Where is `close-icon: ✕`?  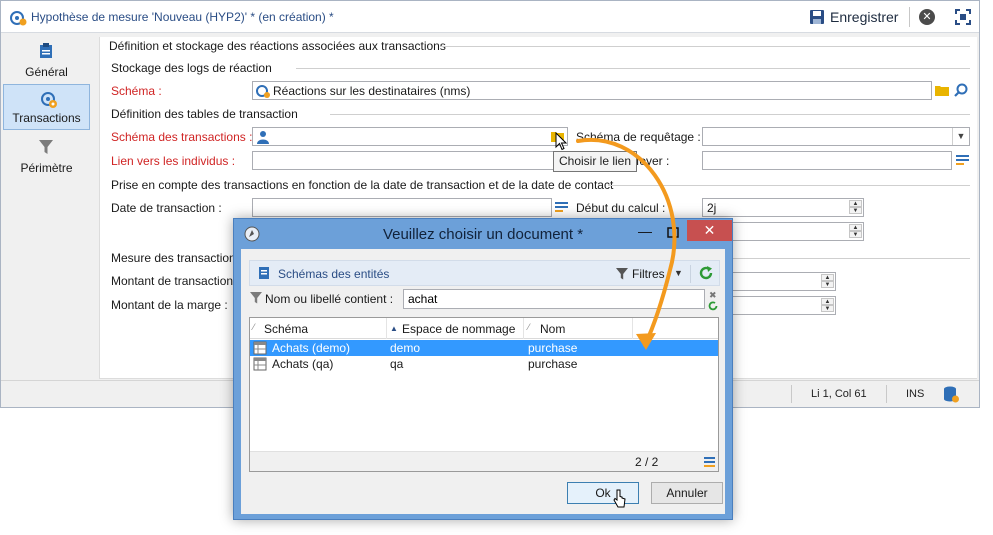
close-icon: ✕ is located at coordinates (709, 230).